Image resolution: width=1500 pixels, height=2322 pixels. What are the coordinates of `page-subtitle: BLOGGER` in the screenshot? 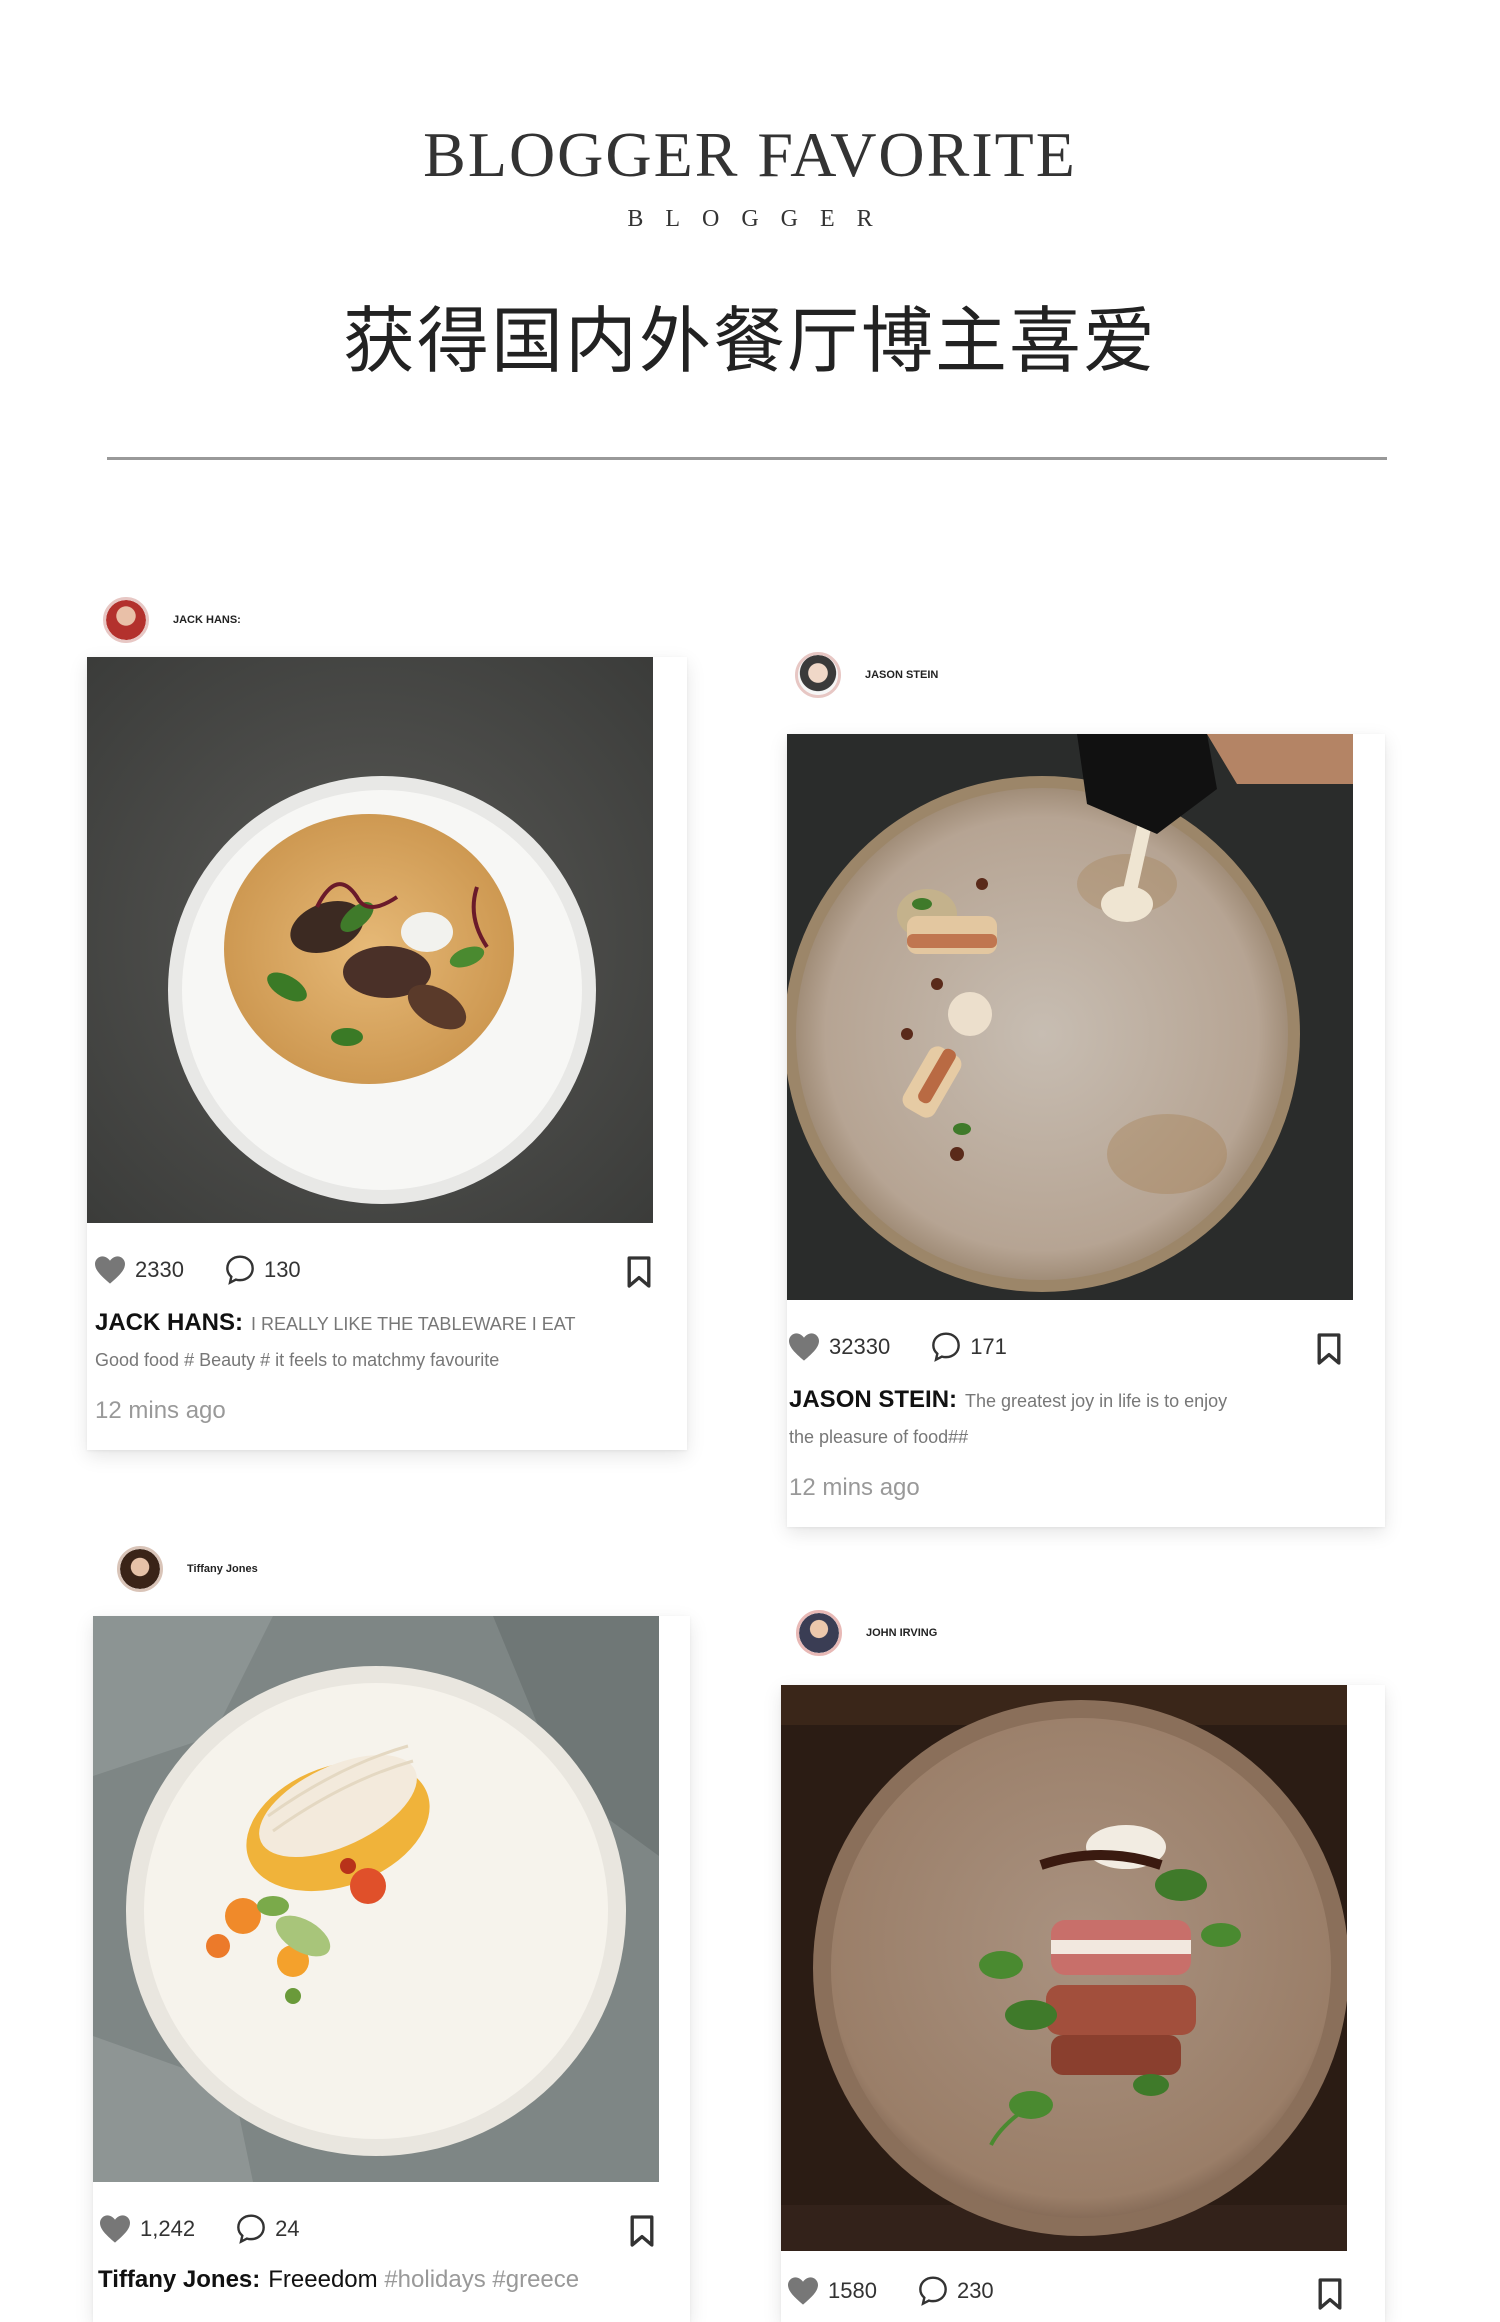 It's located at (761, 219).